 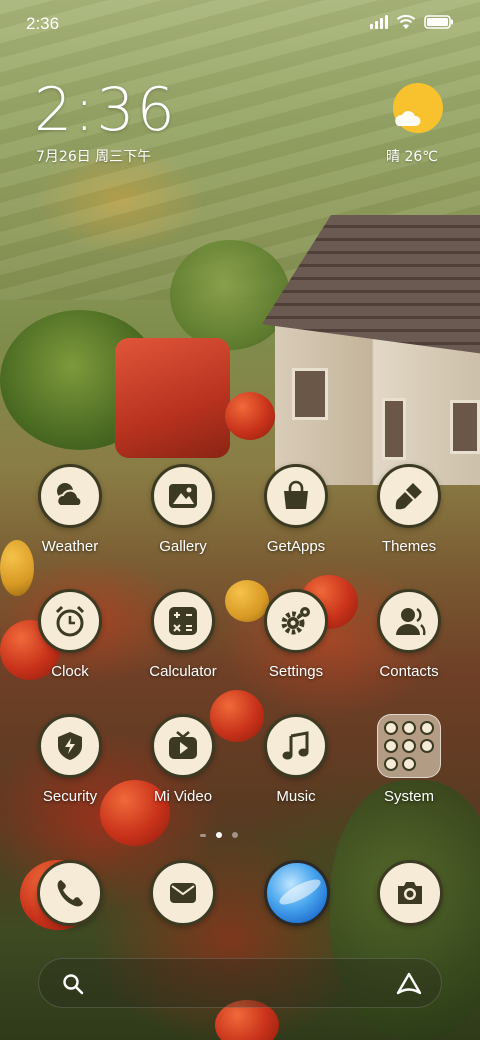 I want to click on app-weather: Weather, so click(x=70, y=516).